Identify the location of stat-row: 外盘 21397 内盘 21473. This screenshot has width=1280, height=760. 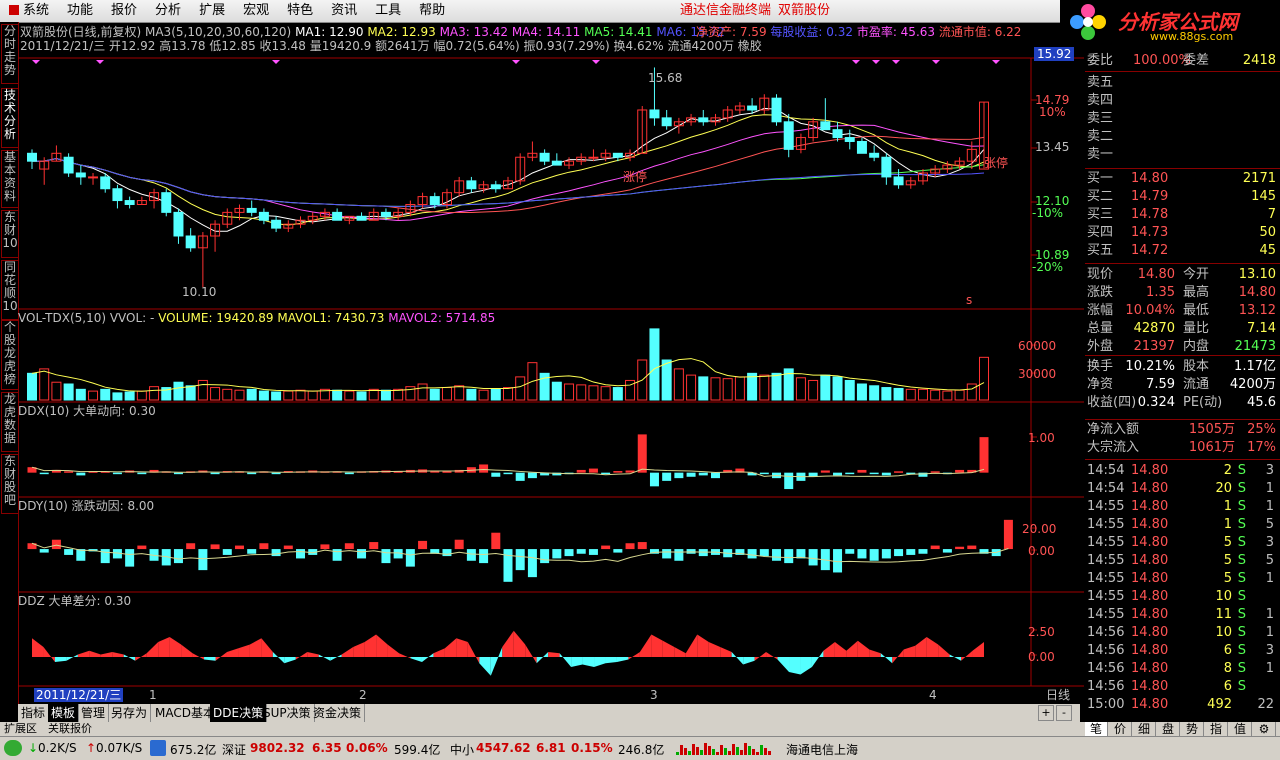
(1182, 347).